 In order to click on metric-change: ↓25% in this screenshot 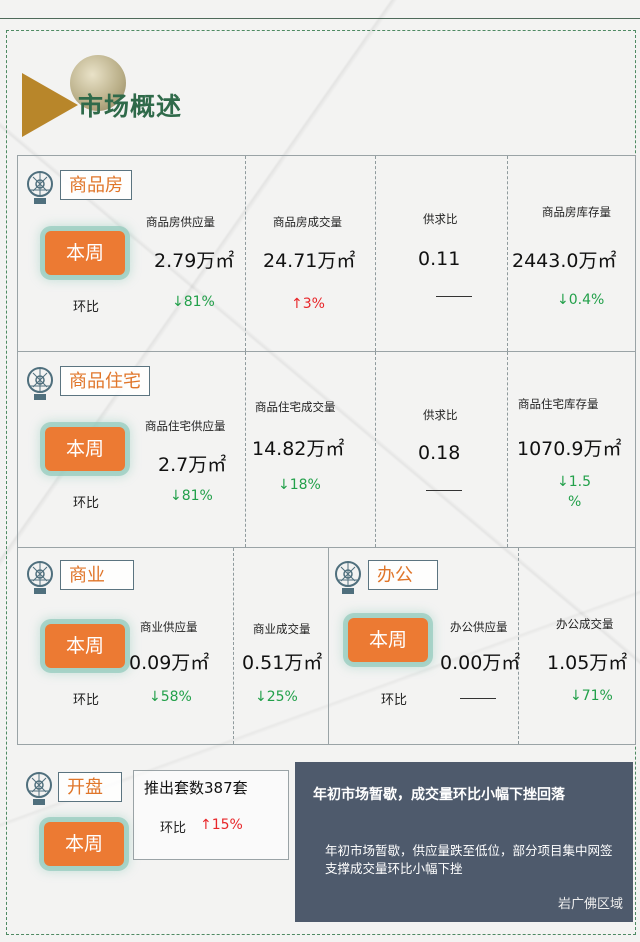, I will do `click(276, 697)`.